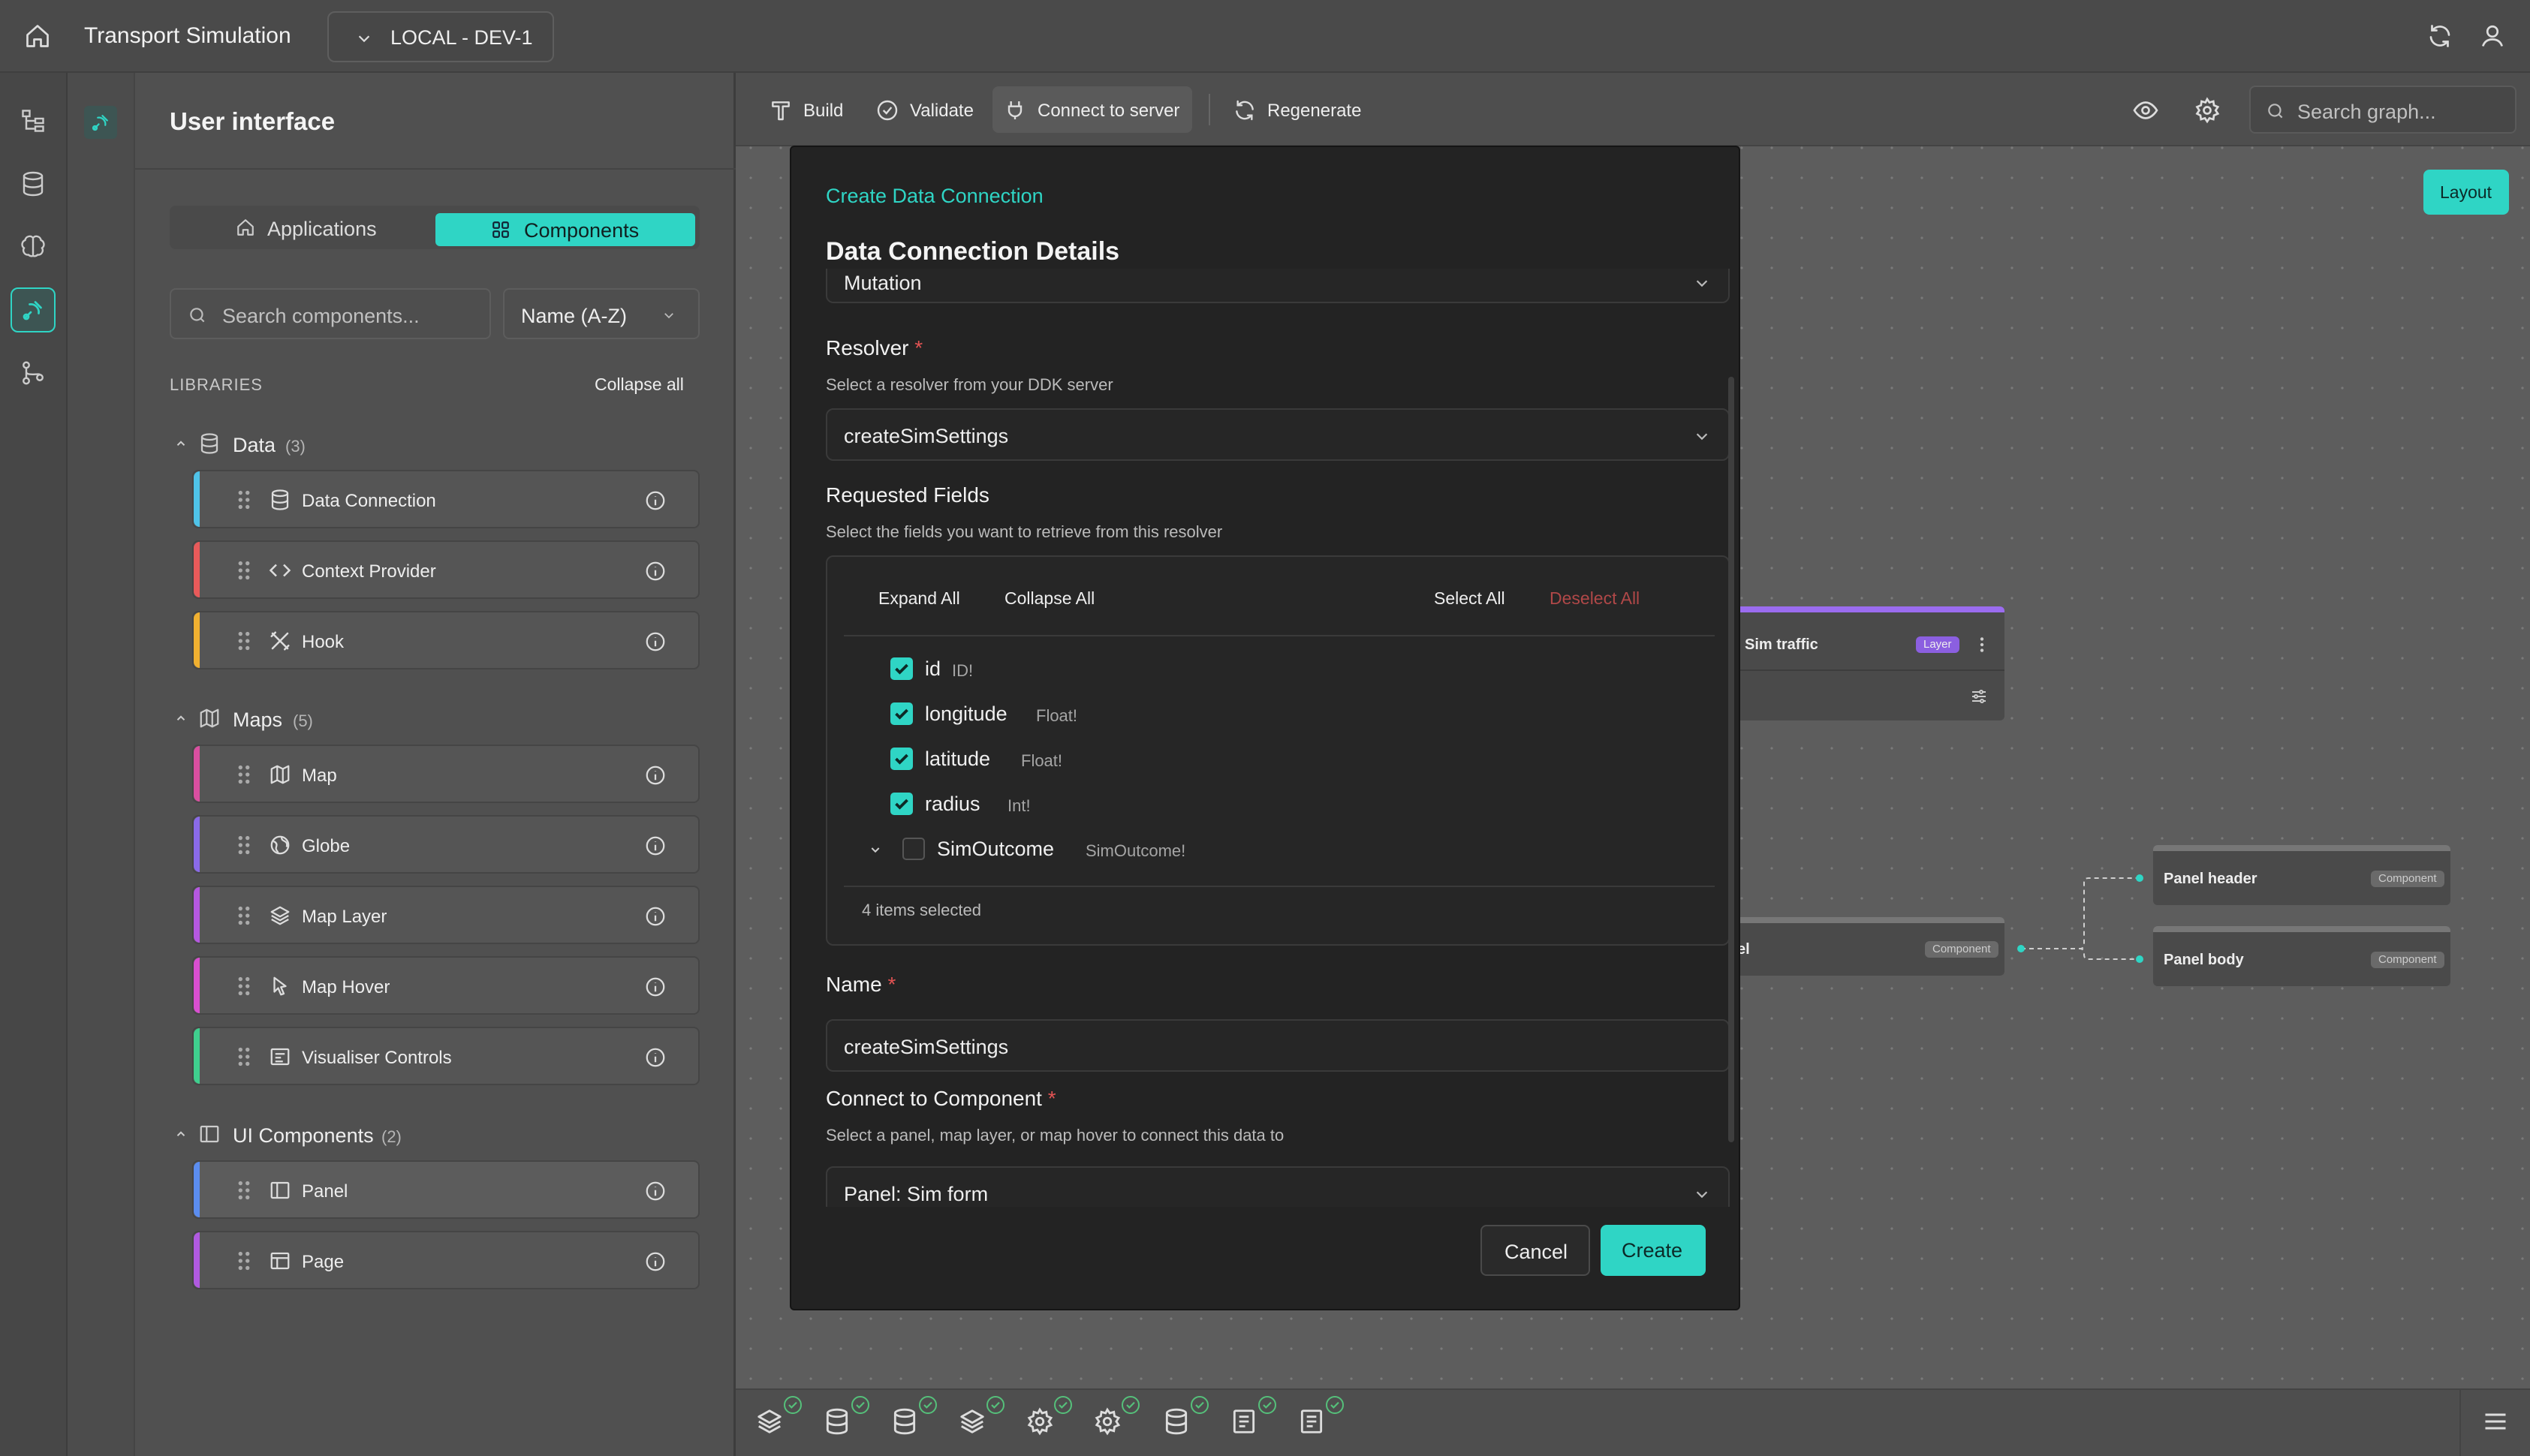 The width and height of the screenshot is (2530, 1456). Describe the element at coordinates (2302, 875) in the screenshot. I see `graph-node-panel-header: Panel header Component` at that location.